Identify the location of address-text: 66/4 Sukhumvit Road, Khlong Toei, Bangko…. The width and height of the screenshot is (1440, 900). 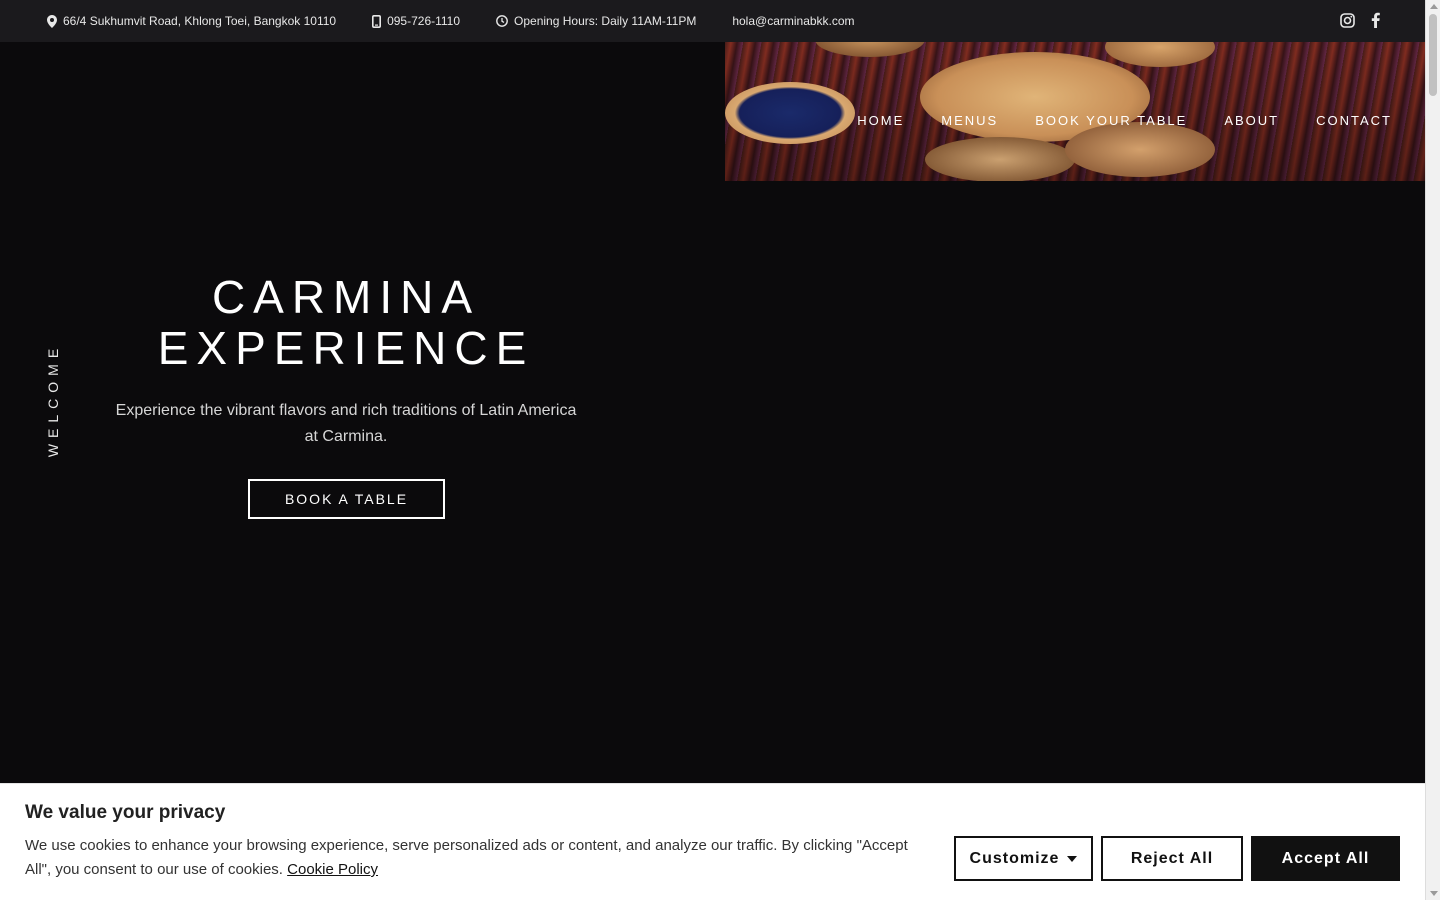
(200, 21).